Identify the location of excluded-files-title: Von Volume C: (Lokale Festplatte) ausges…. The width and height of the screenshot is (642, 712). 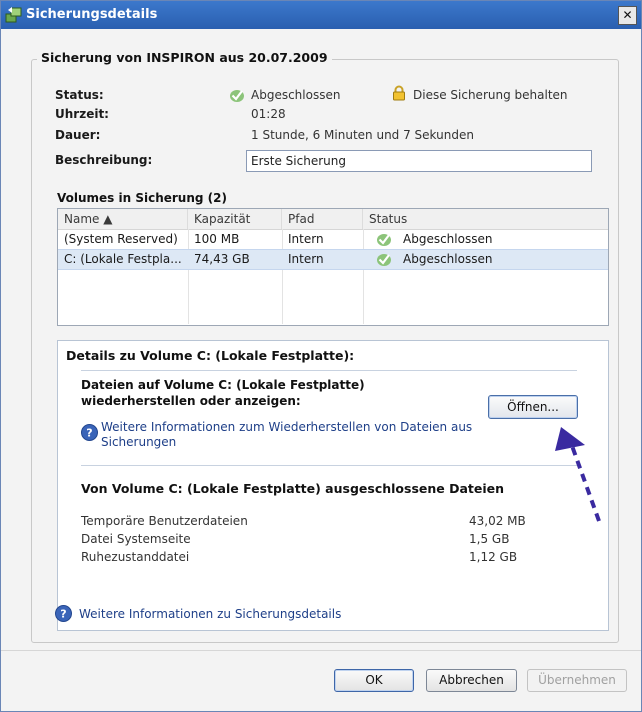
(293, 488).